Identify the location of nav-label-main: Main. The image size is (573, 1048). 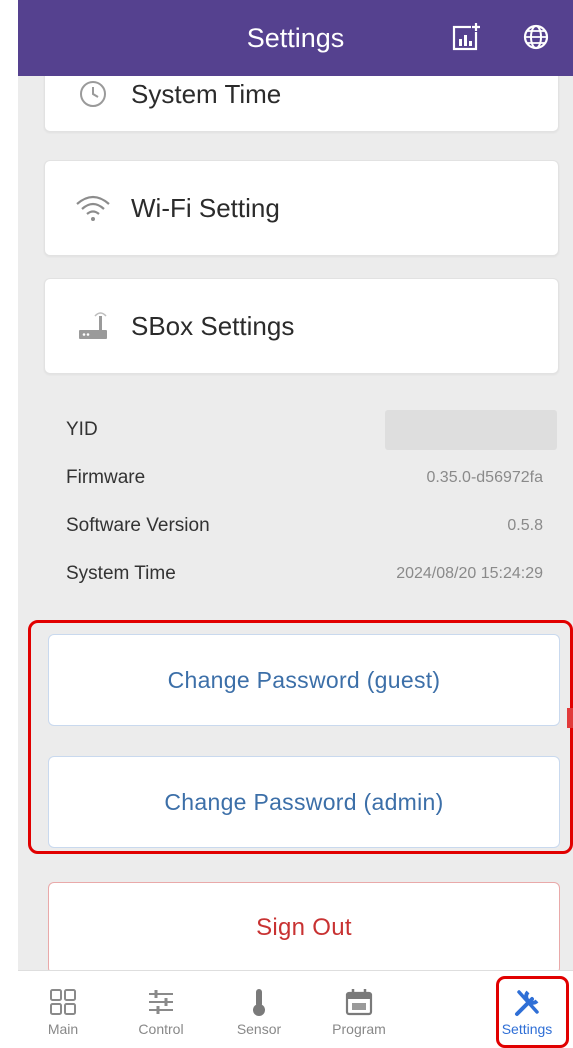
(63, 1029).